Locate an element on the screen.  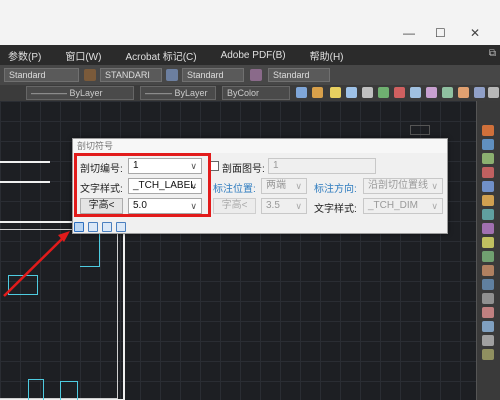
isolate-icon is located at coordinates (399, 92).